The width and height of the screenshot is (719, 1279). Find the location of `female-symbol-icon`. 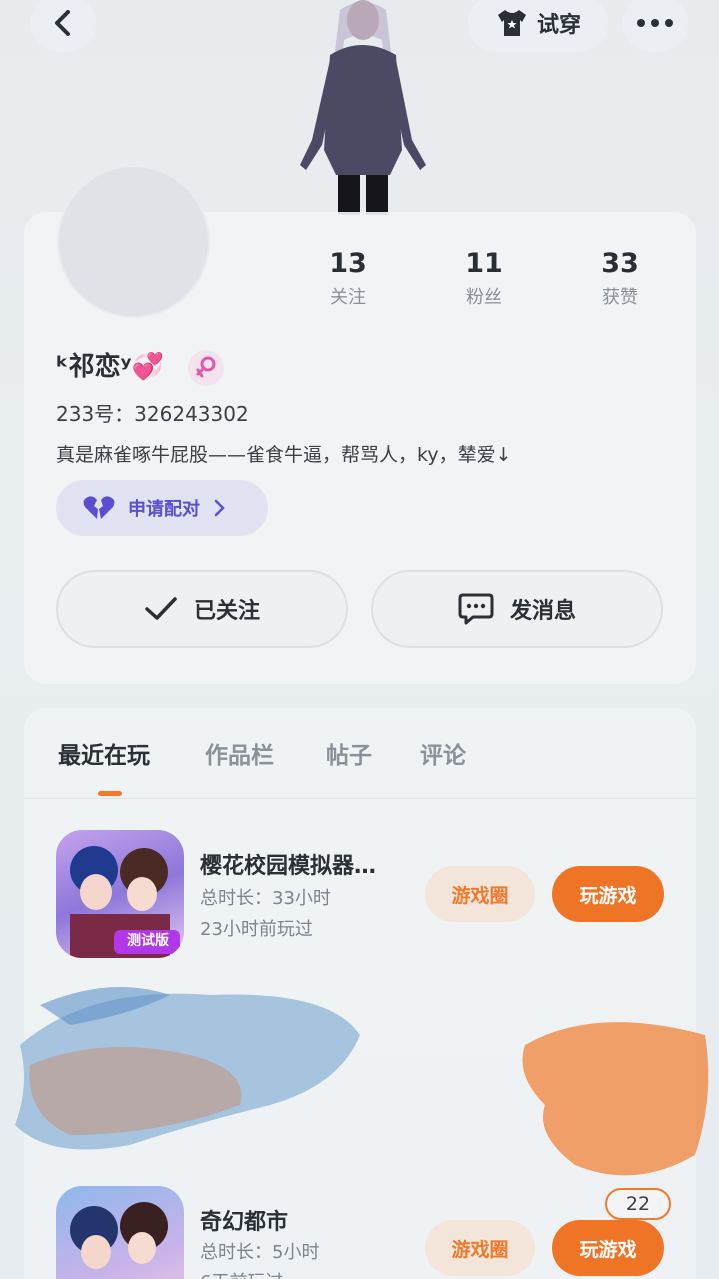

female-symbol-icon is located at coordinates (206, 367).